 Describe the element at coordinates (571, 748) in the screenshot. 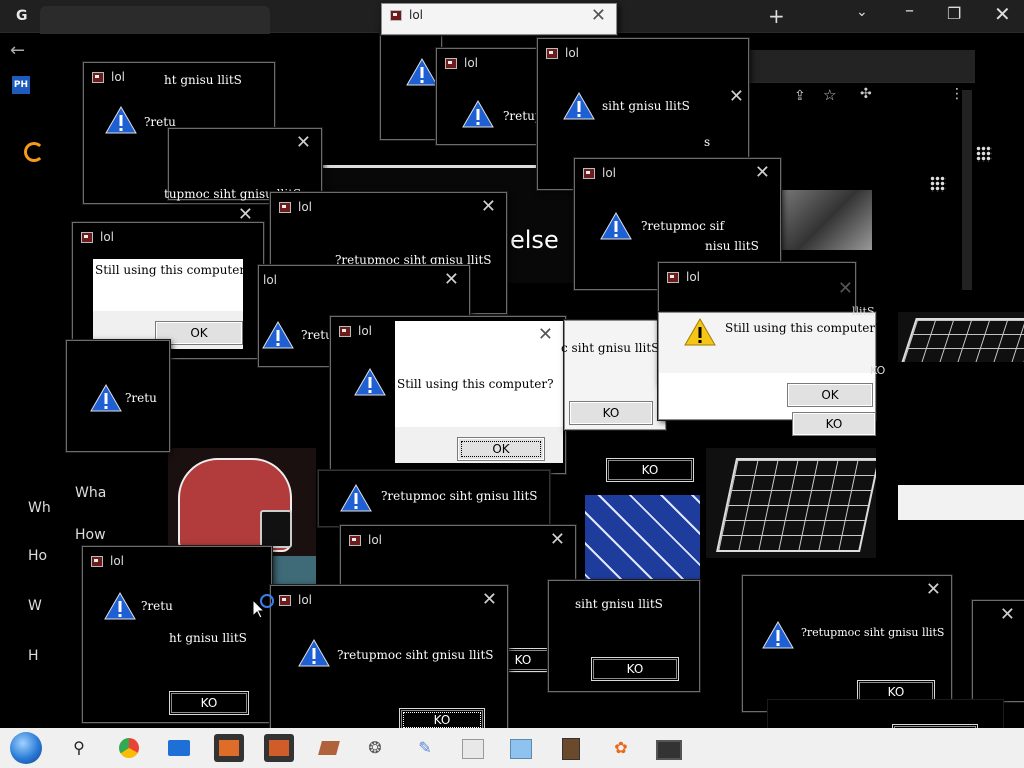

I see `book-icon` at that location.